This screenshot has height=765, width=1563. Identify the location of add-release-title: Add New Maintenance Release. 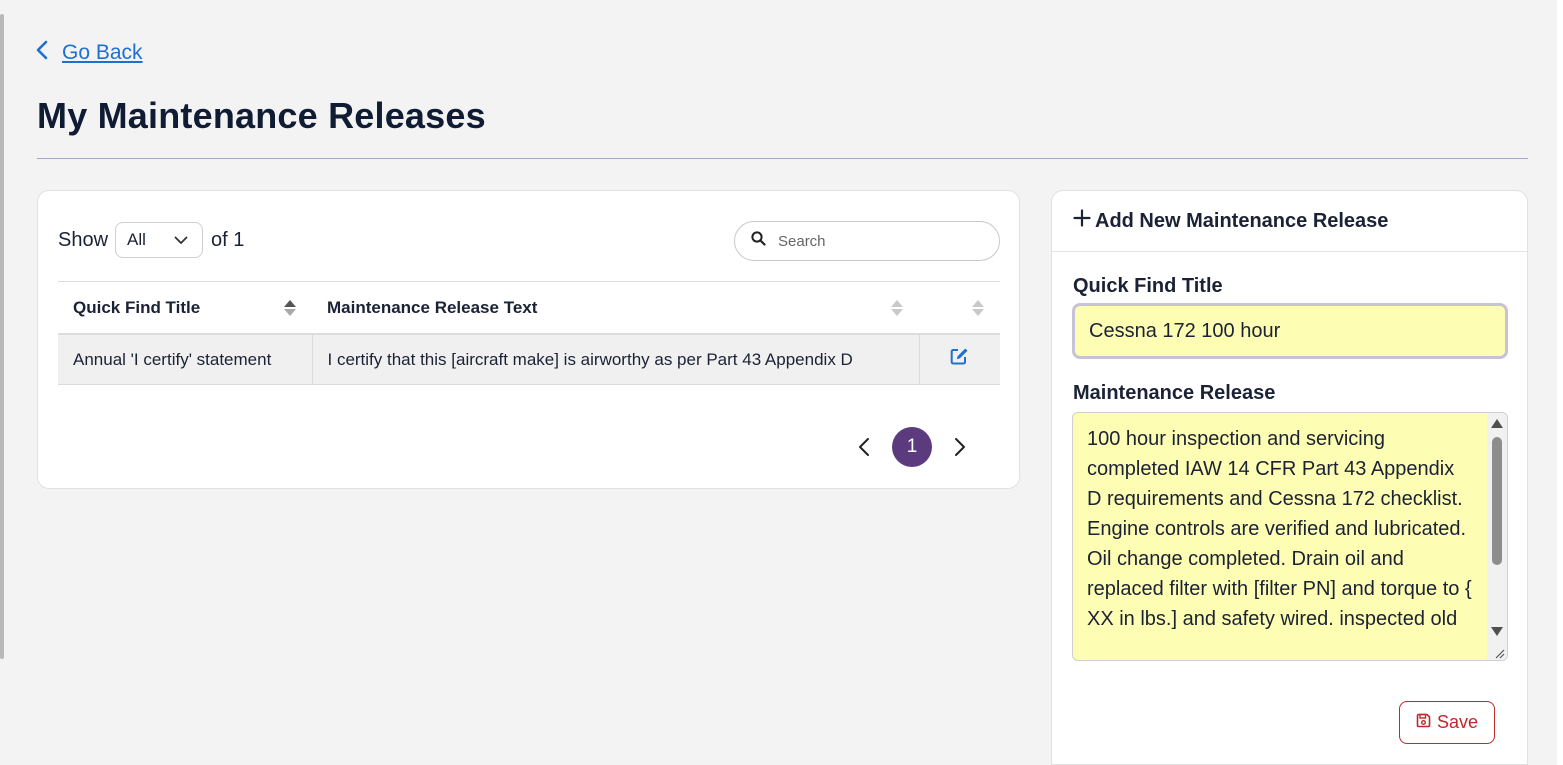
(1242, 220).